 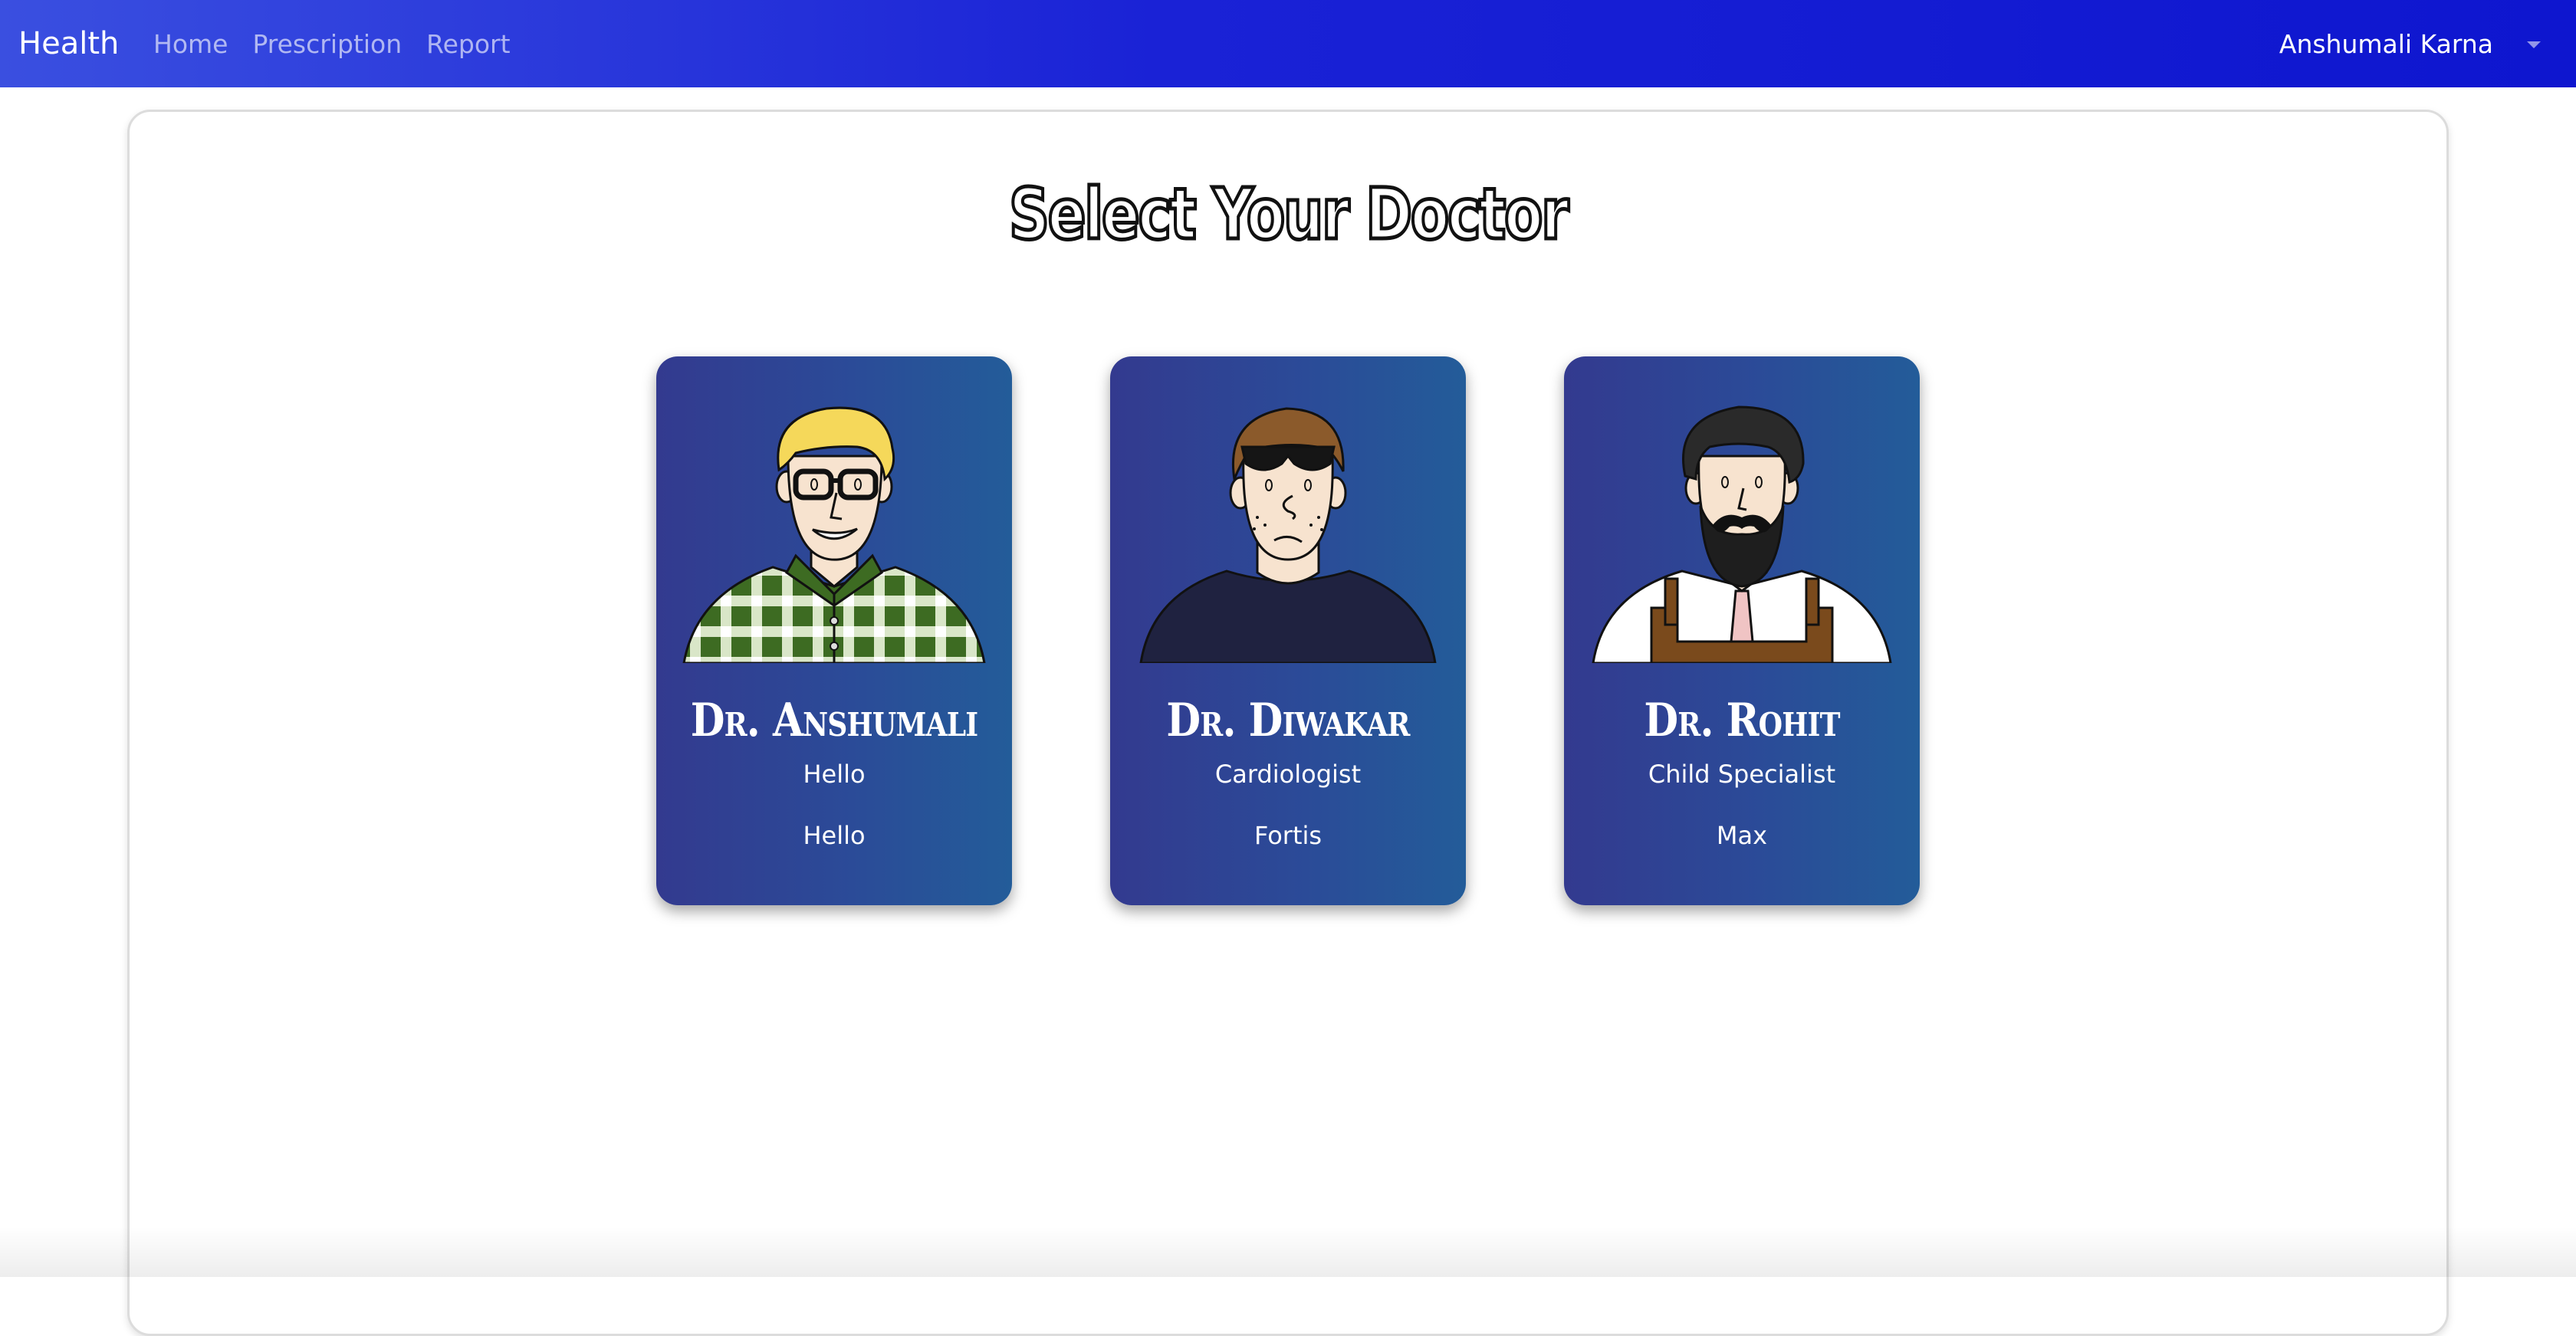 I want to click on doctor-specialty: Child Specialist, so click(x=1742, y=774).